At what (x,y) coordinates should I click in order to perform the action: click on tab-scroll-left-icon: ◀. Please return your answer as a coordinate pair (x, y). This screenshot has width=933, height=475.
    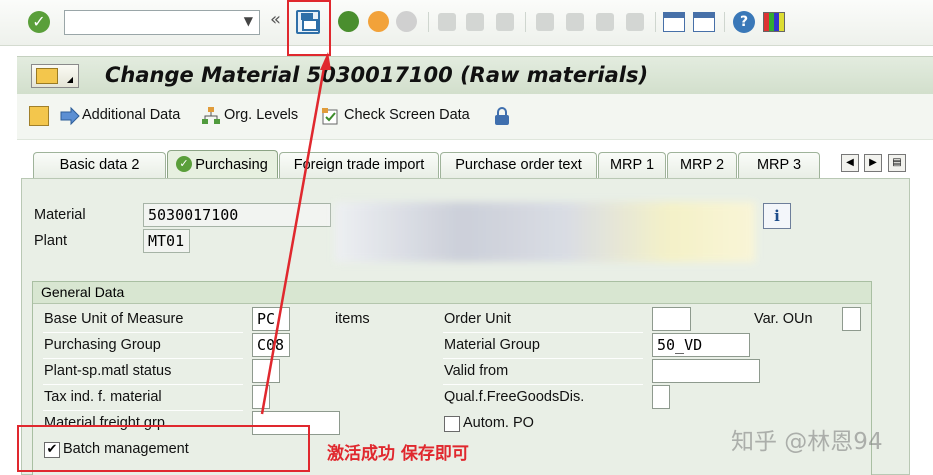
    Looking at the image, I should click on (850, 163).